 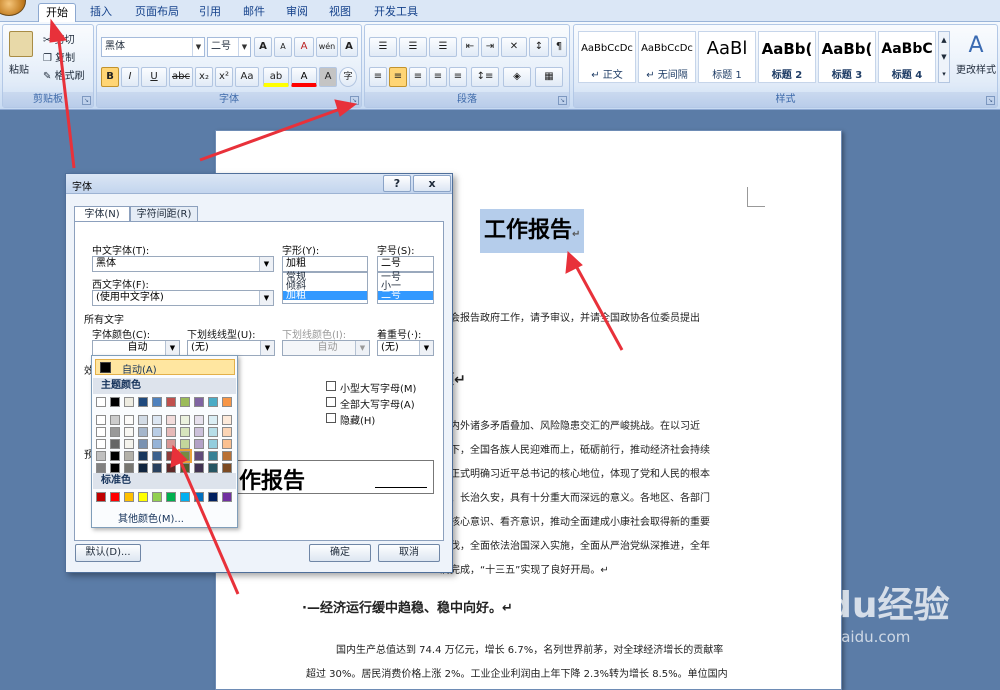 I want to click on arrow-to-color-swatch, so click(x=208, y=526).